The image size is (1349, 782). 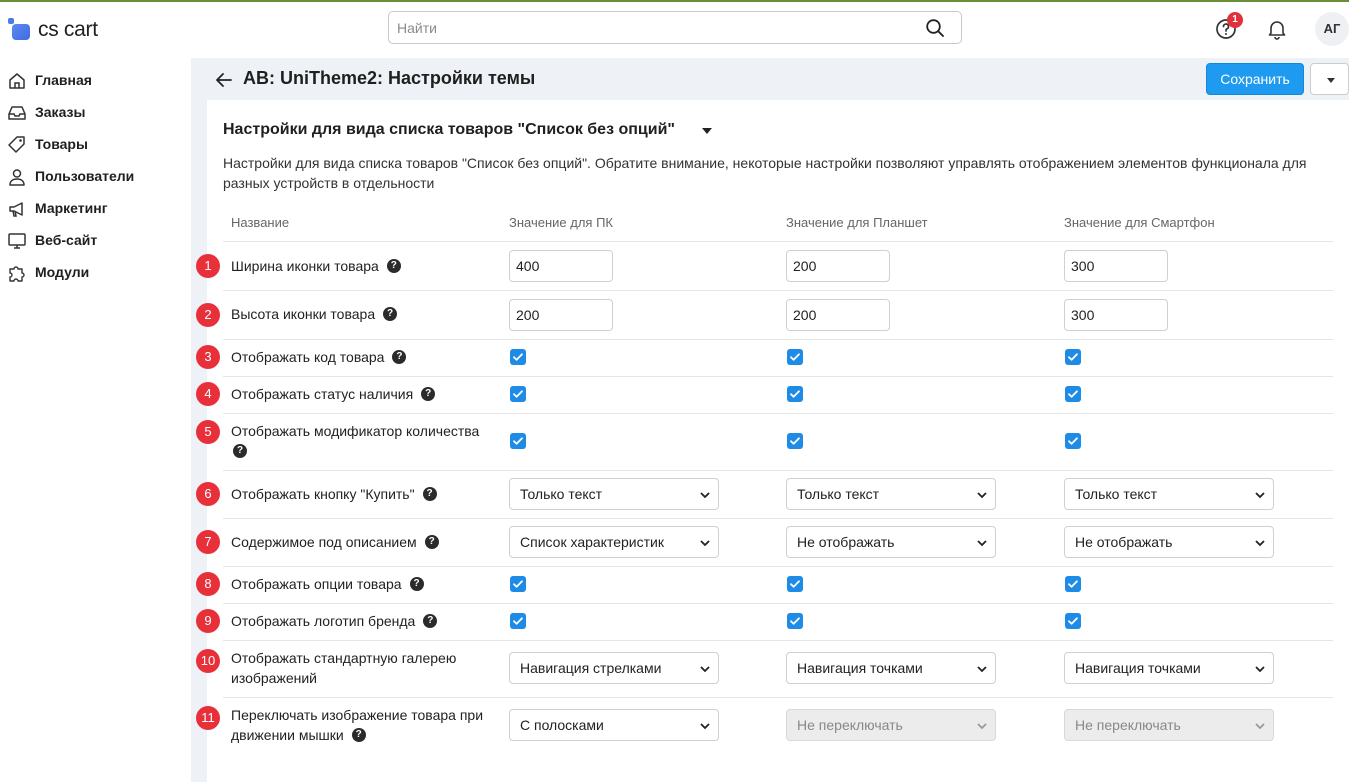 I want to click on select-value: Навигация точками, so click(x=860, y=668).